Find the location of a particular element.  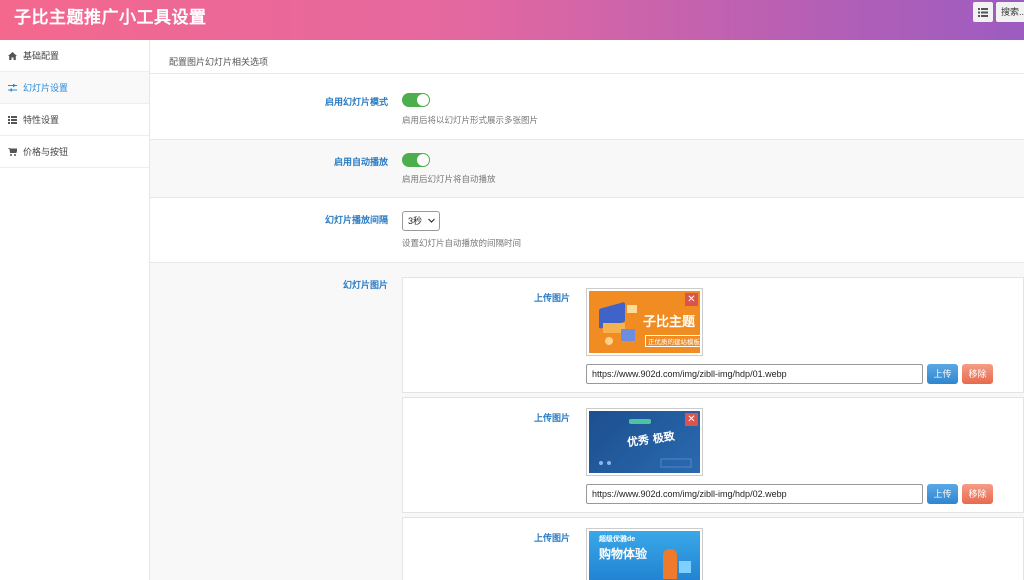

sidebar: 基础配置 幻灯片设置 特性设置 价格与按钮 is located at coordinates (75, 310).